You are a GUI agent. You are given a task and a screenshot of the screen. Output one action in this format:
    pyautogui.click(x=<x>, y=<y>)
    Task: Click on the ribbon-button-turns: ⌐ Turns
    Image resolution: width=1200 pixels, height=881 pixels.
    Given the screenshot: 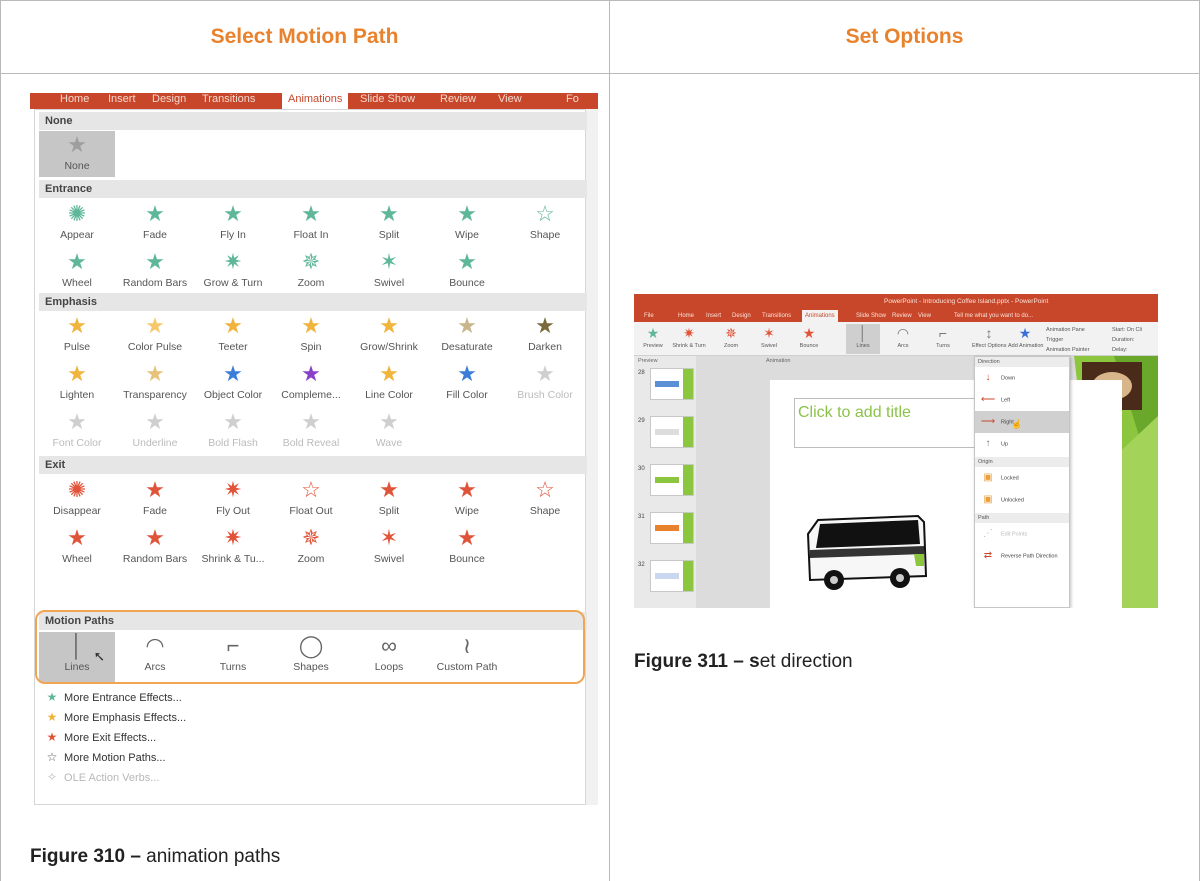 What is the action you would take?
    pyautogui.click(x=943, y=339)
    